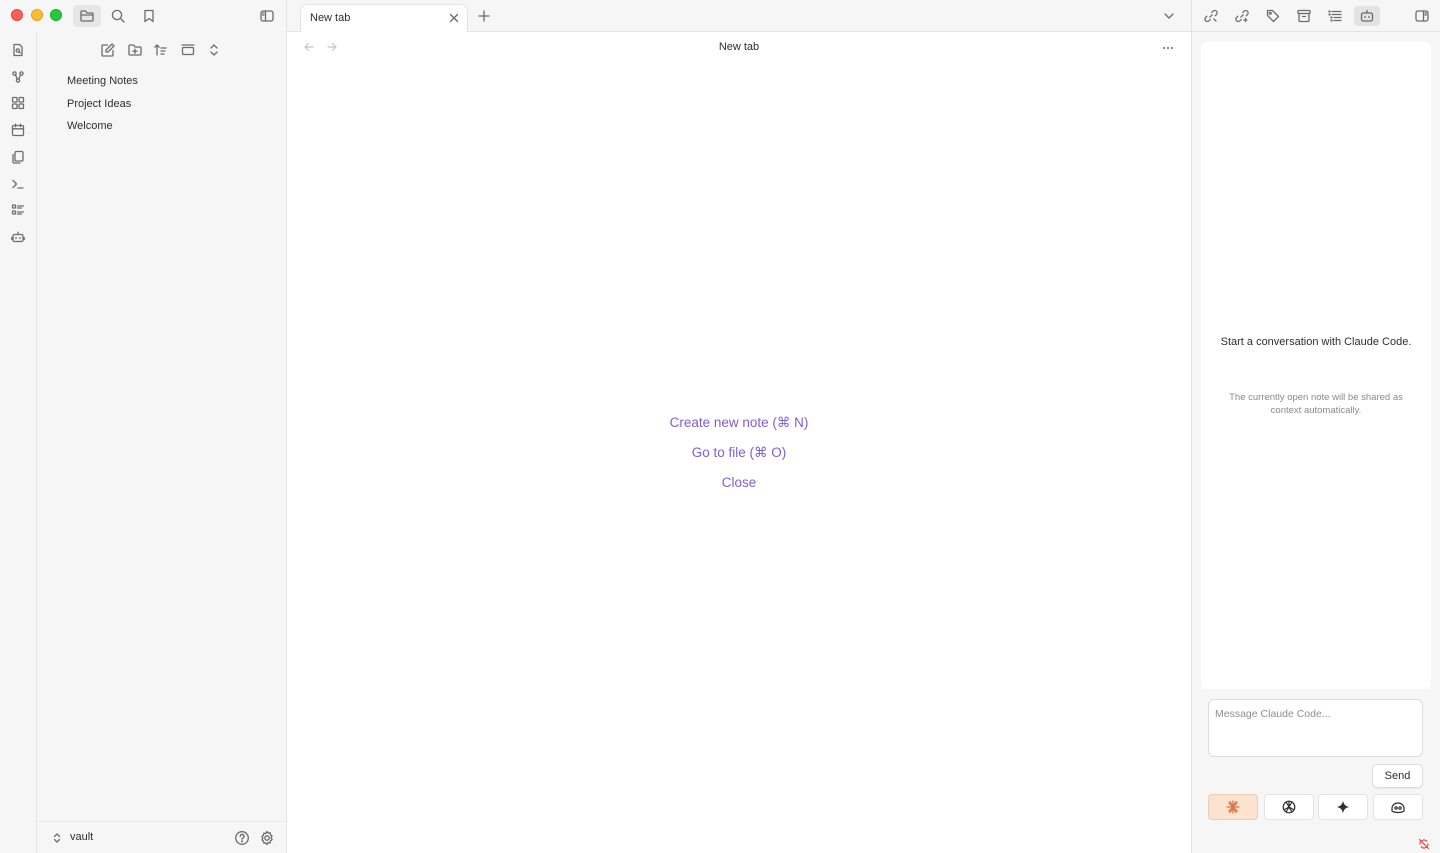 This screenshot has height=853, width=1440. I want to click on link-icon, so click(1211, 16).